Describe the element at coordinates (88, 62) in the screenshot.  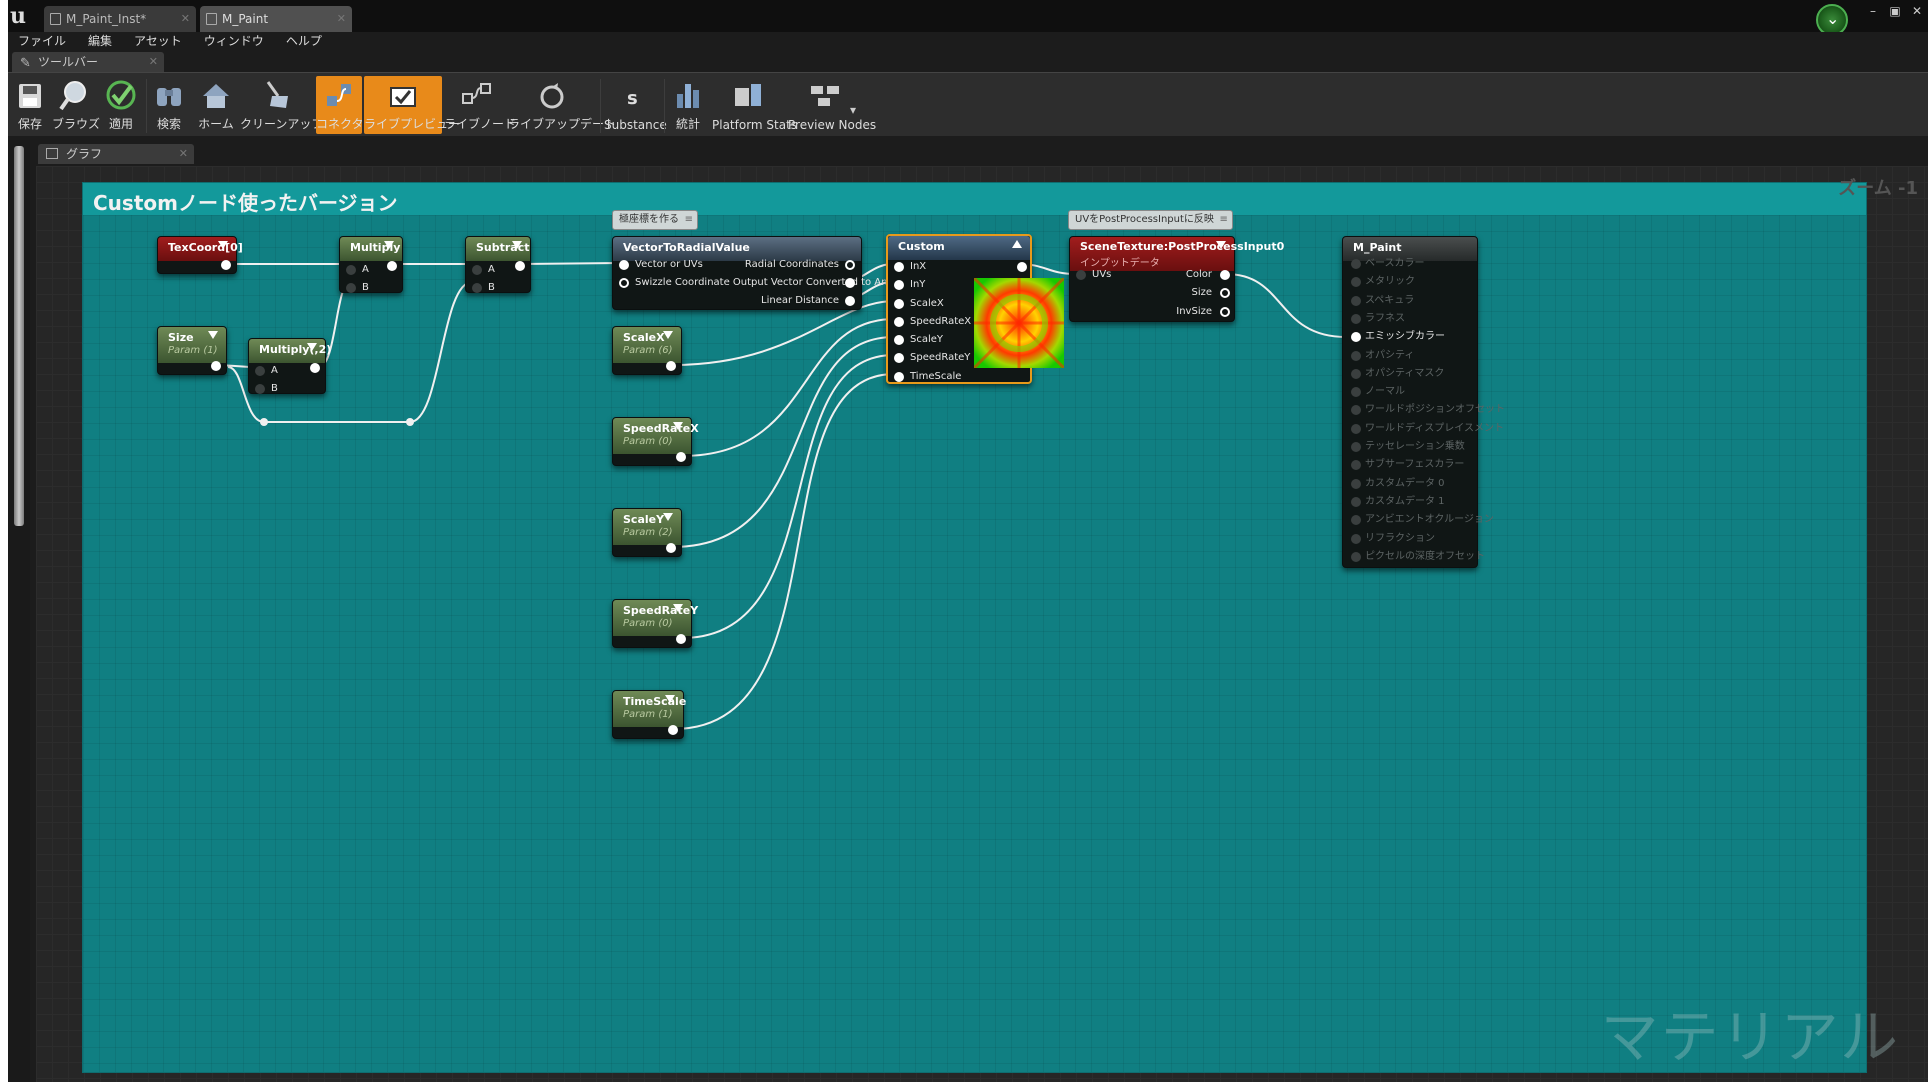
I see `toolbar-panel-tab: ✎ ツールバー ✕` at that location.